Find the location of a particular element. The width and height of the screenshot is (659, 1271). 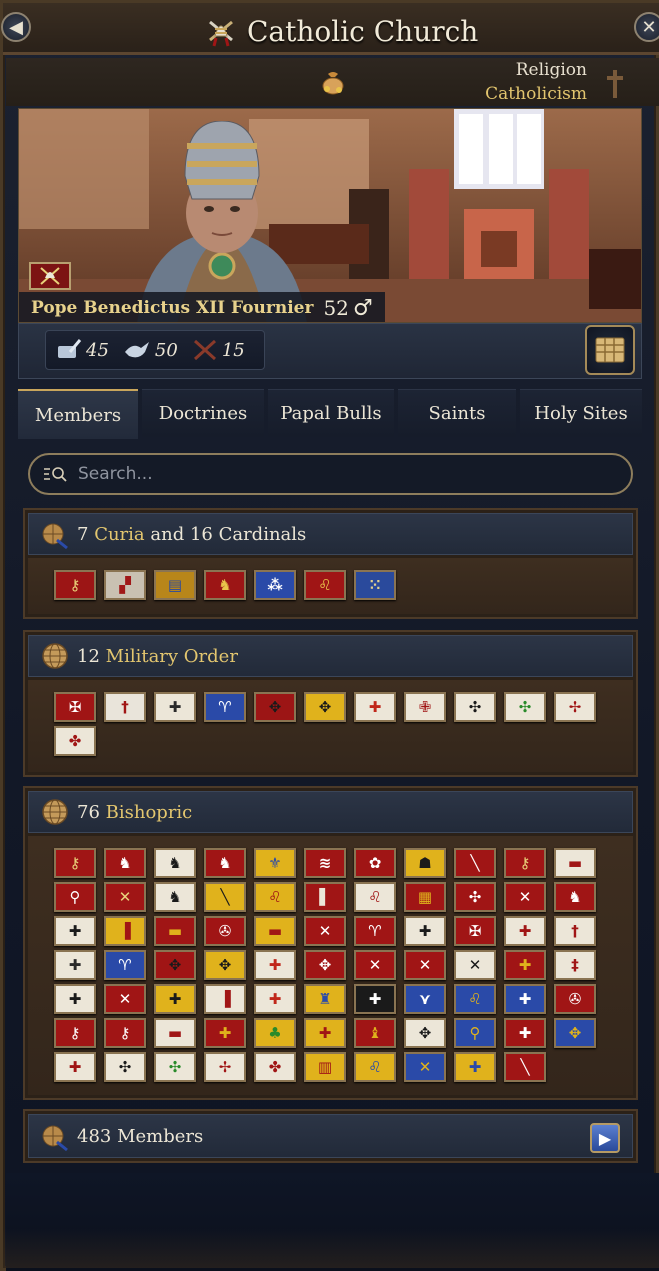

coat-of-arms-flag: ⁂ is located at coordinates (275, 585).